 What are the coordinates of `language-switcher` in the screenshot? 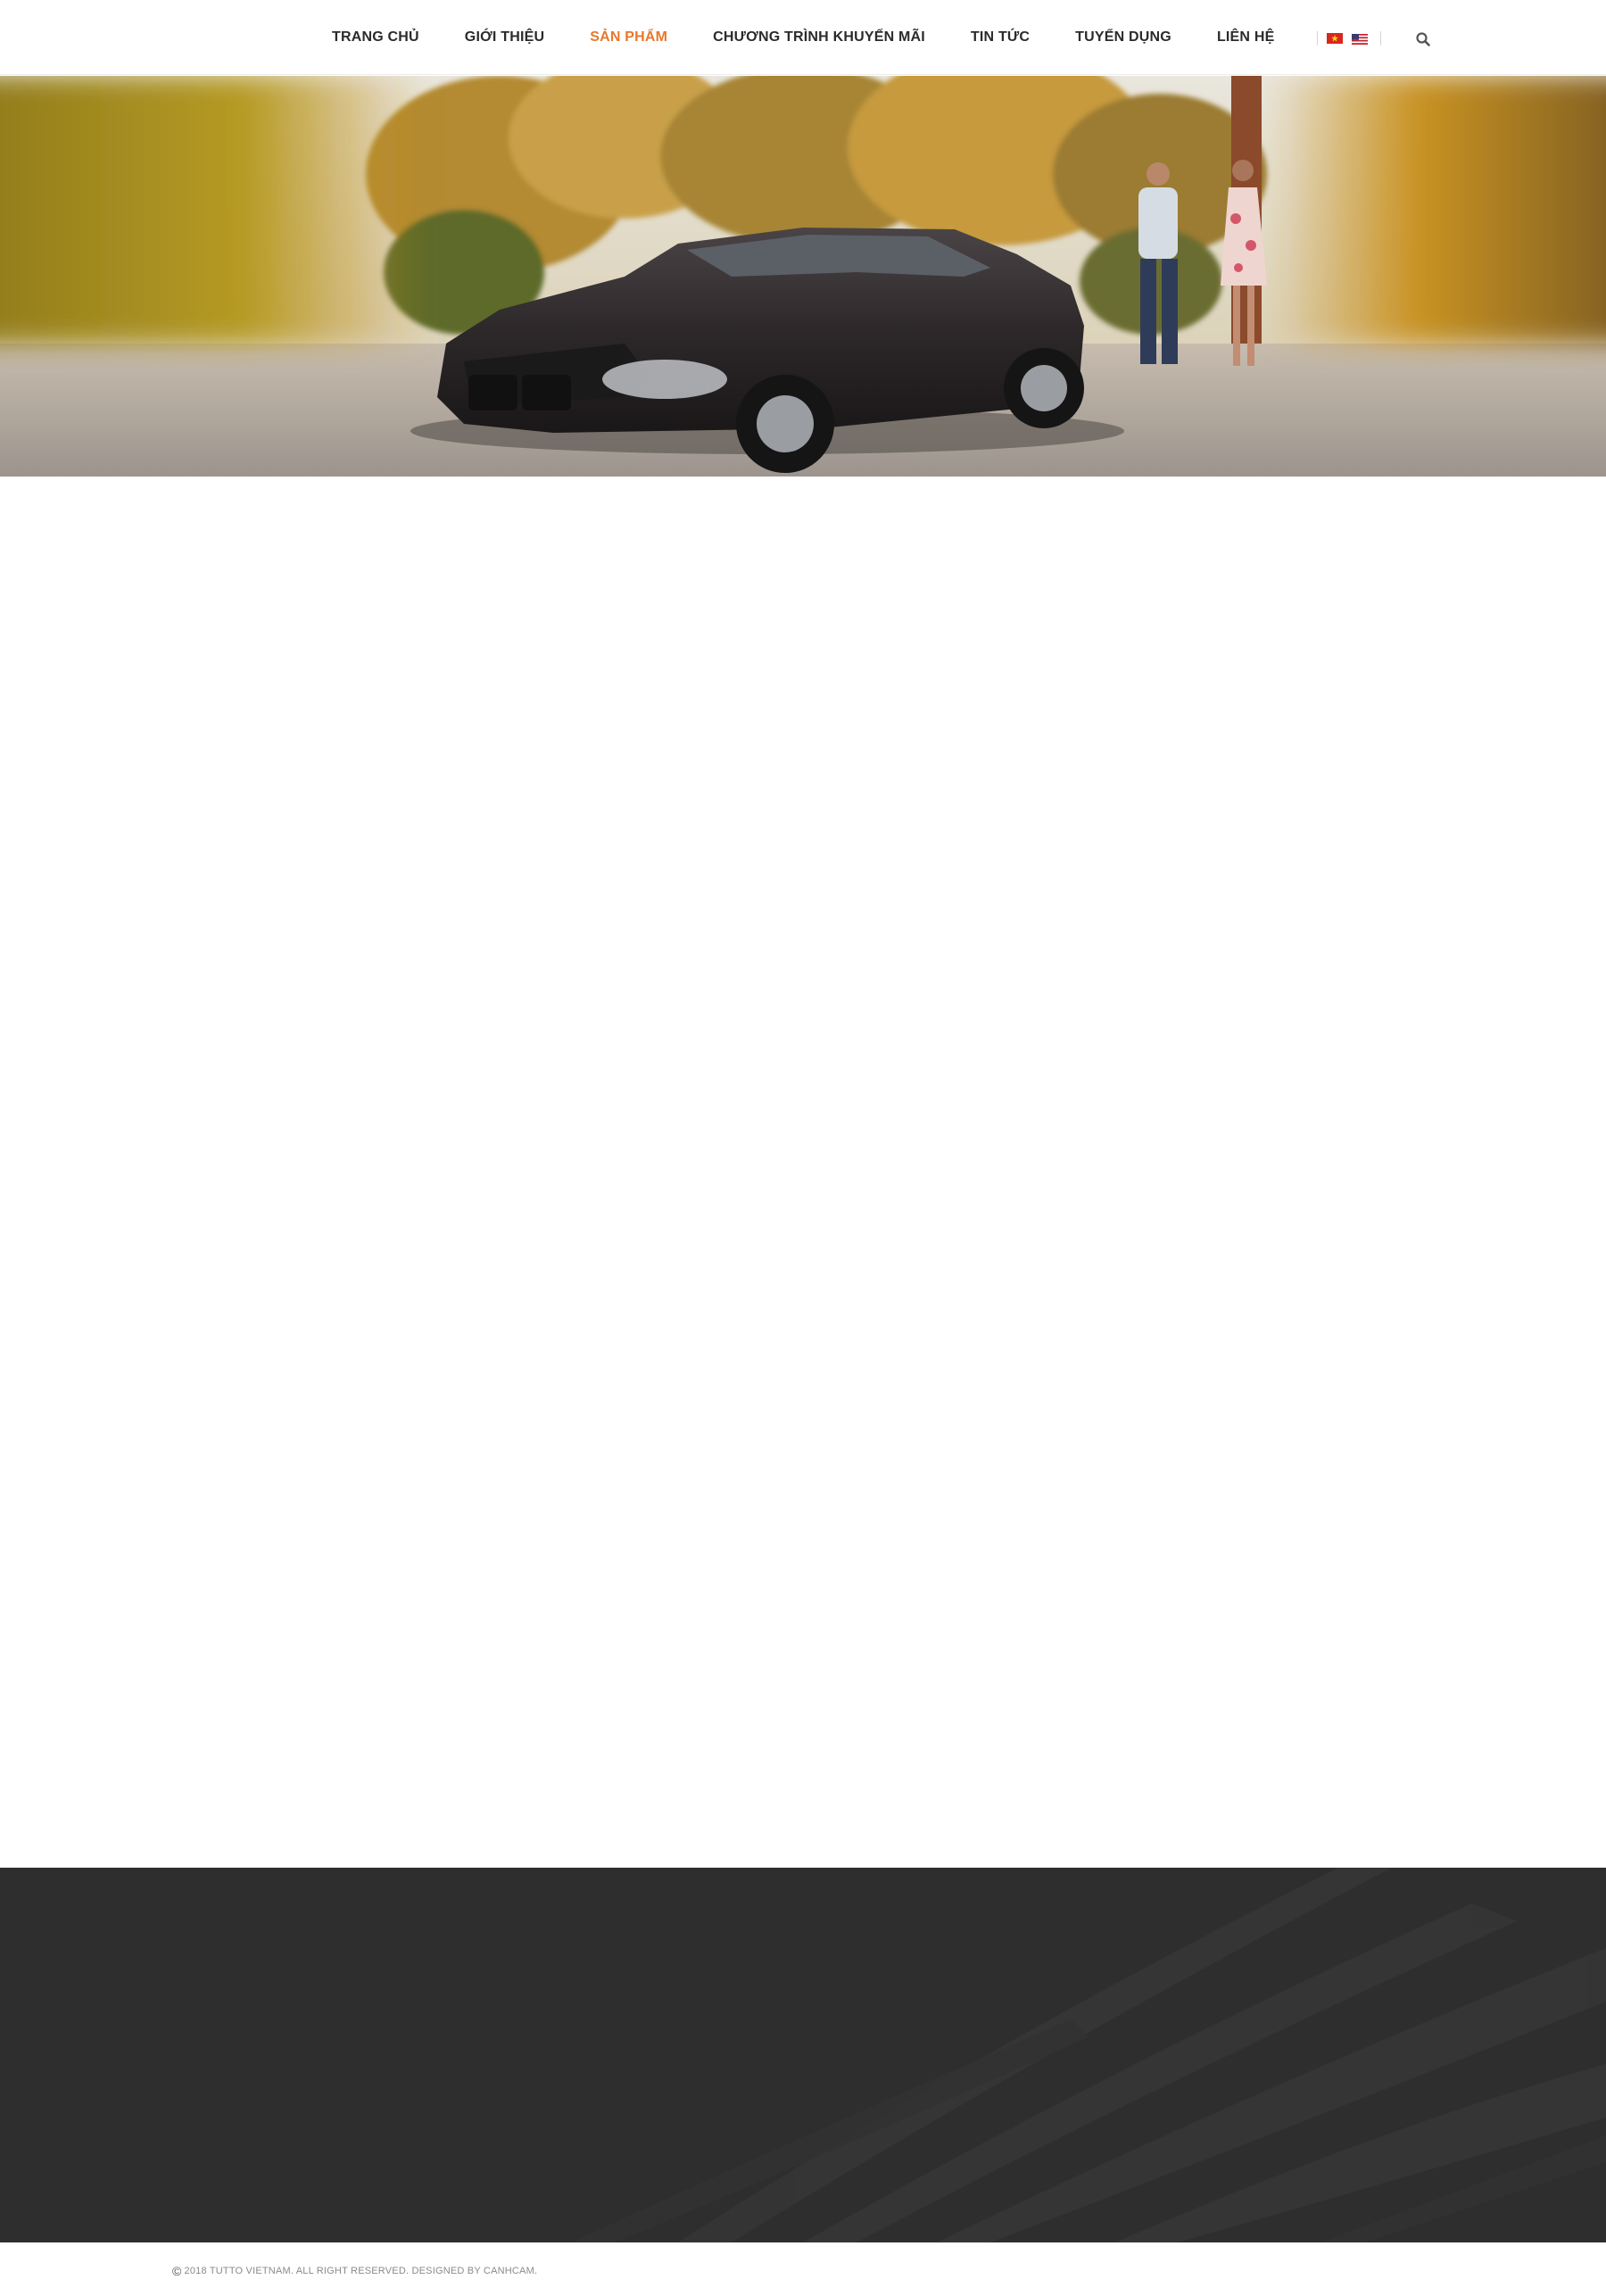 It's located at (1349, 38).